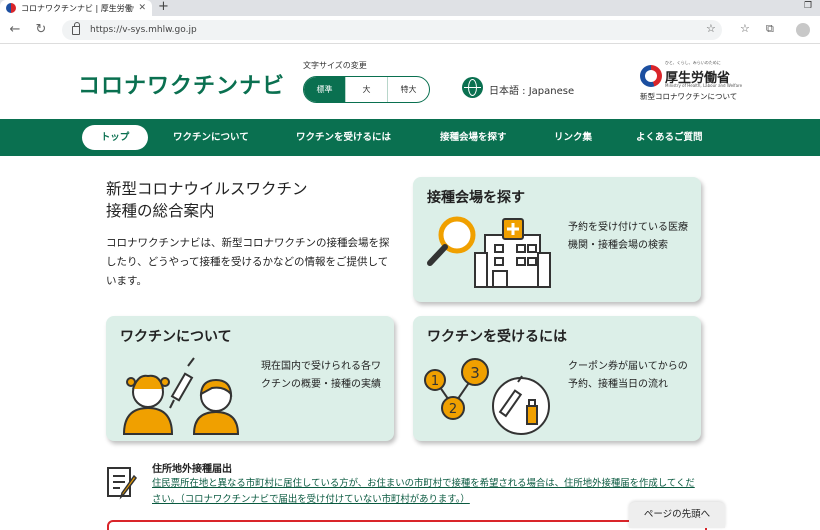  Describe the element at coordinates (407, 525) in the screenshot. I see `alert-box` at that location.